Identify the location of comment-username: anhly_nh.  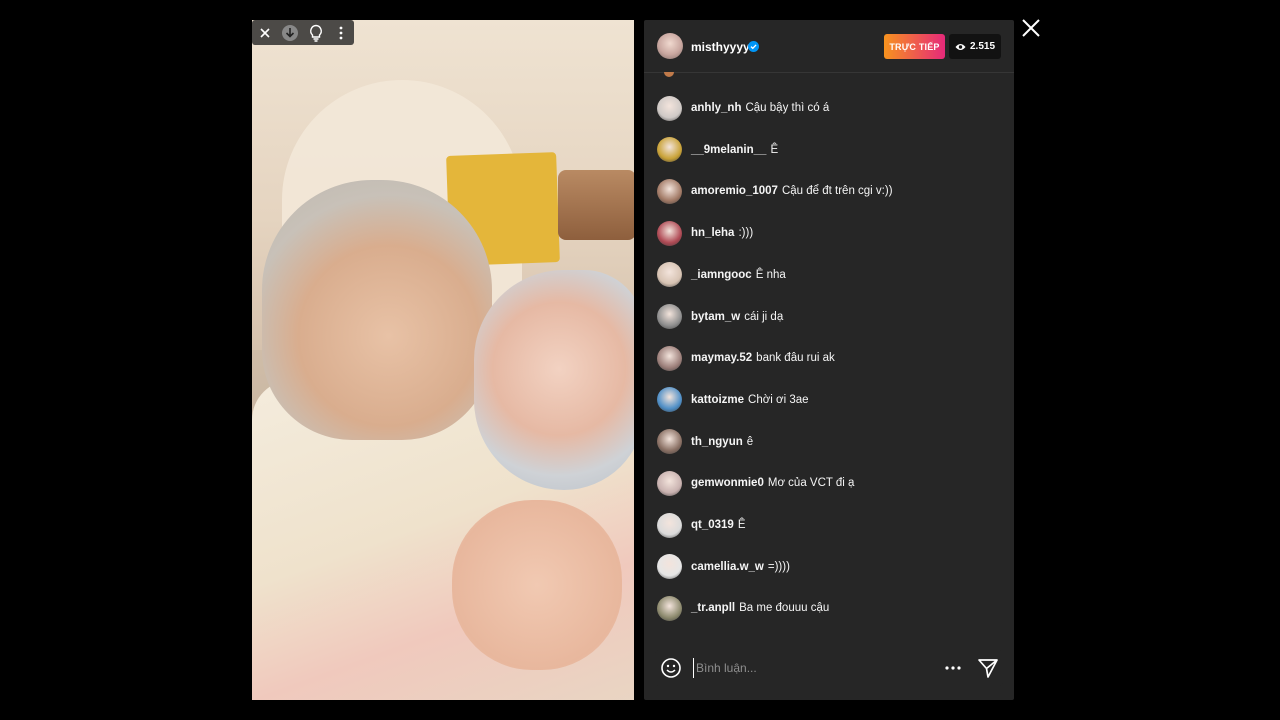
(716, 108).